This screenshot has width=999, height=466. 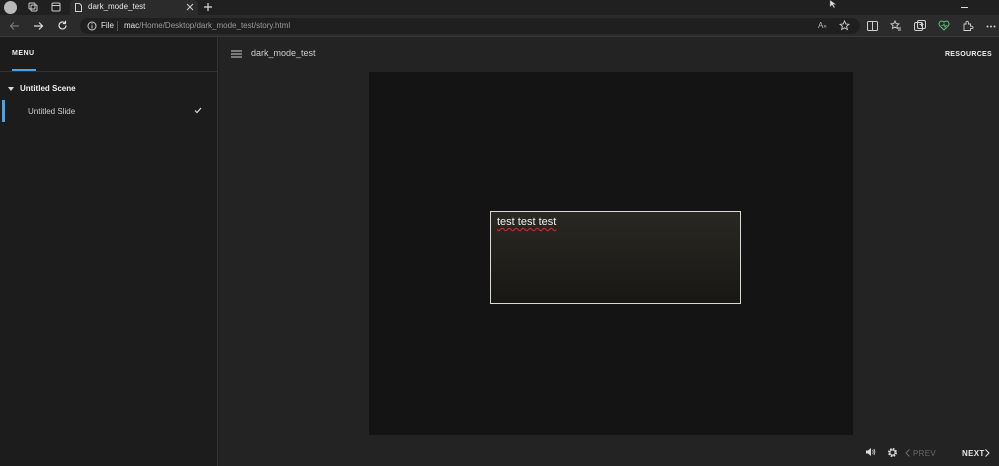 I want to click on url-path: /Home/Desktop/dark_mode_test/story.html, so click(x=215, y=25).